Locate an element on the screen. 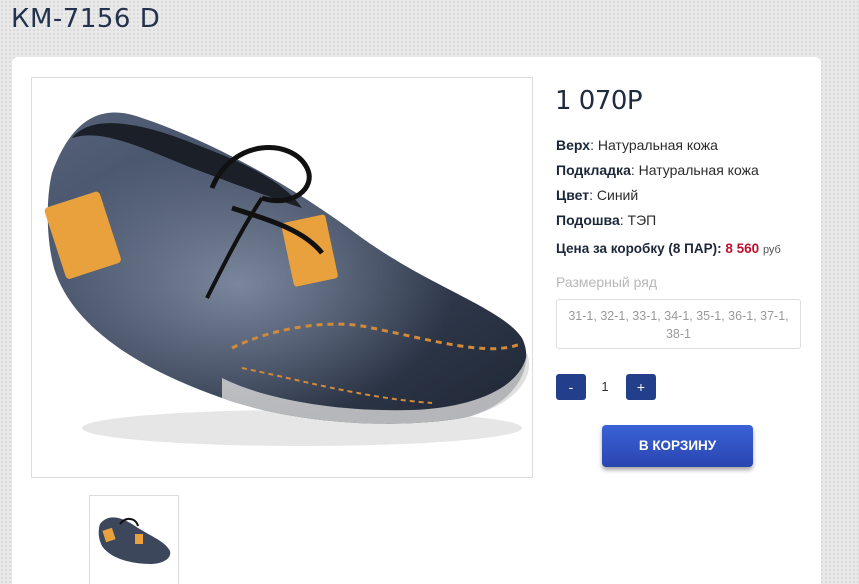 This screenshot has height=584, width=859. spec-color-label: Цвет is located at coordinates (573, 195).